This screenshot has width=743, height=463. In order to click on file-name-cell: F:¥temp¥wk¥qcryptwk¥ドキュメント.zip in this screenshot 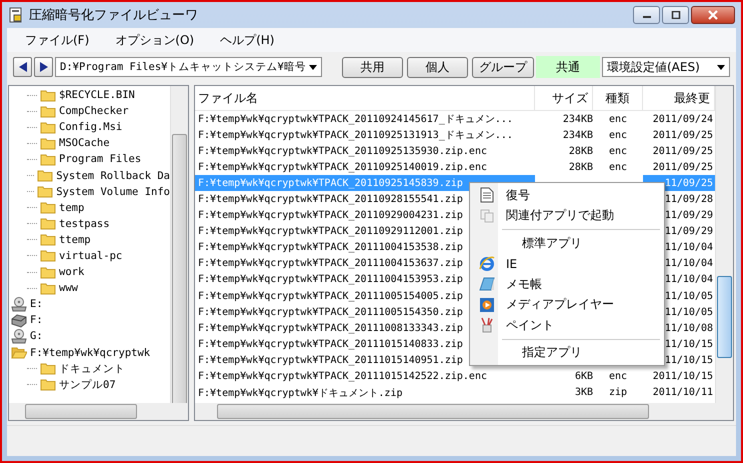, I will do `click(365, 392)`.